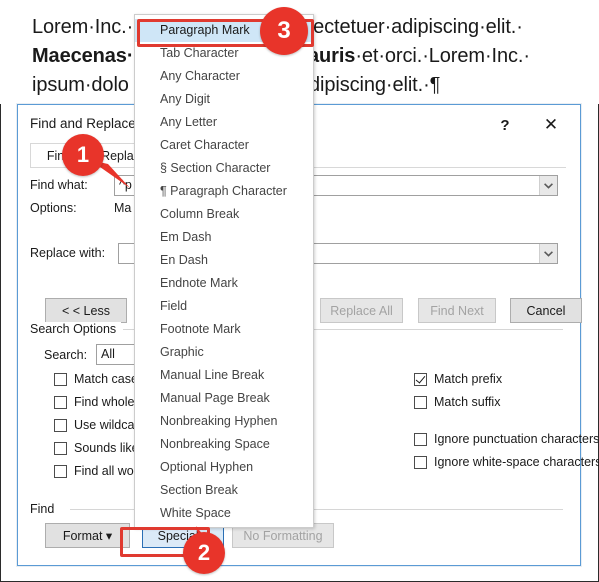 This screenshot has width=599, height=582. I want to click on checkbox-find-whole-words: Find whole w, so click(100, 402).